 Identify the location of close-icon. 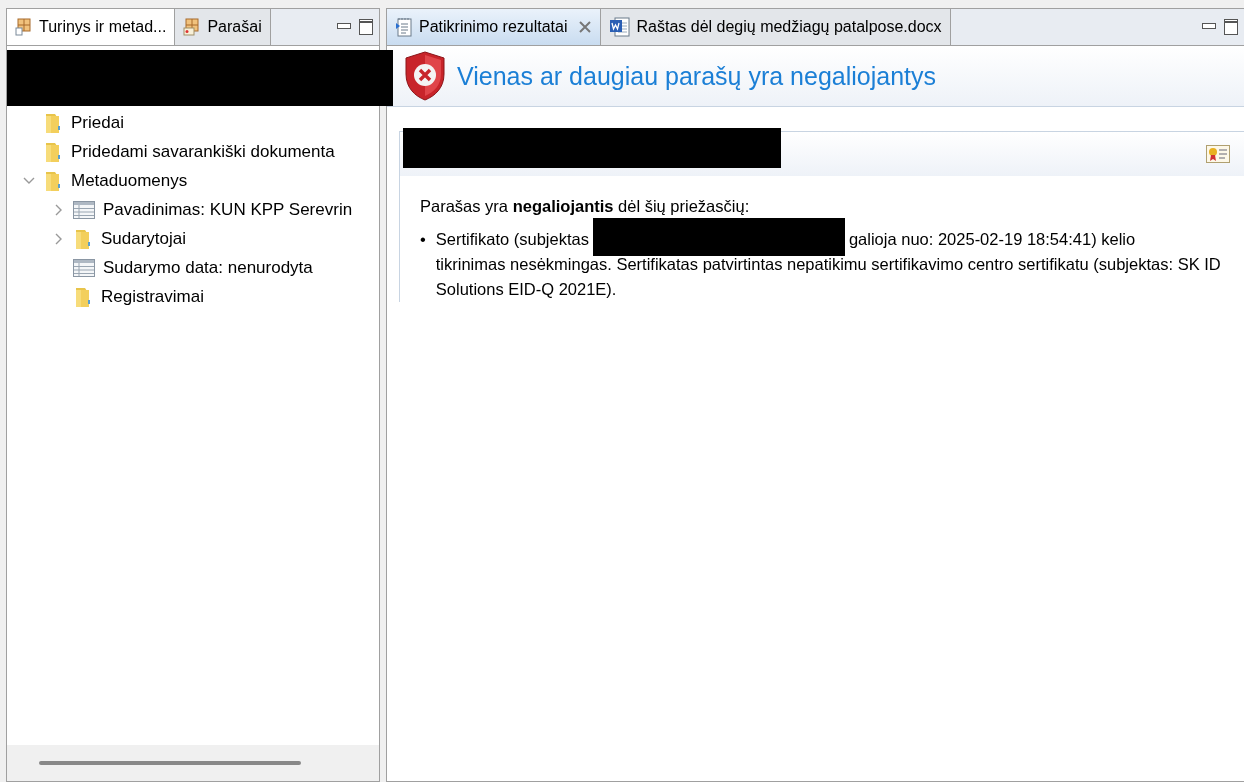
(584, 27).